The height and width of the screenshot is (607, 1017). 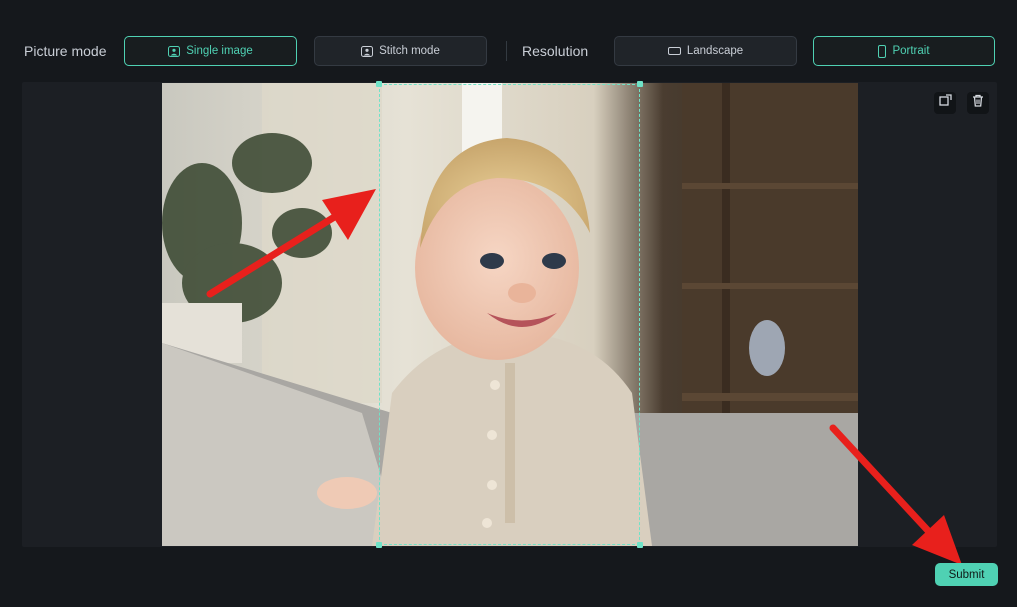 I want to click on portrait-button: Portrait, so click(x=904, y=51).